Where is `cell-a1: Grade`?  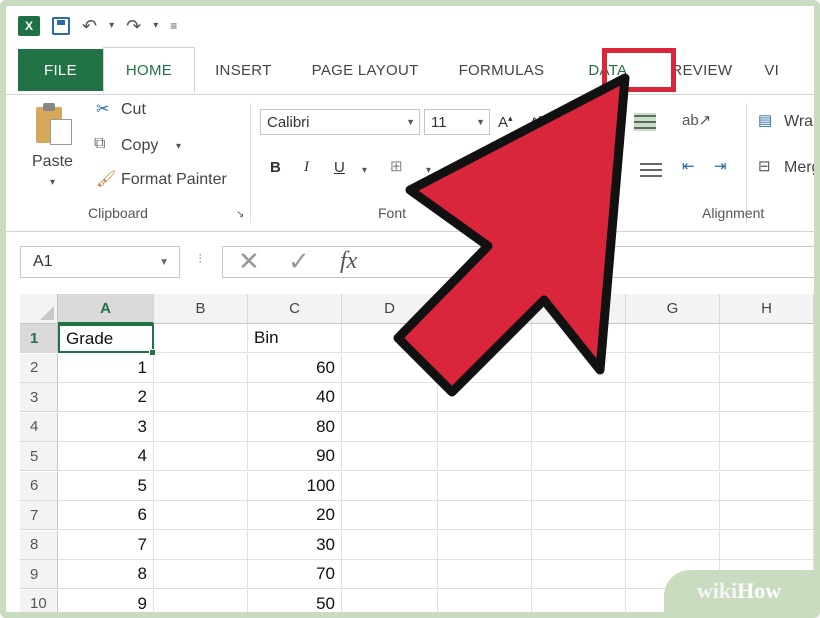
cell-a1: Grade is located at coordinates (106, 338).